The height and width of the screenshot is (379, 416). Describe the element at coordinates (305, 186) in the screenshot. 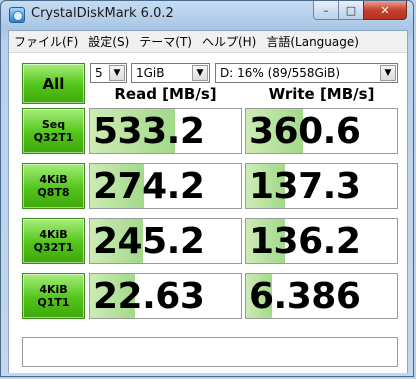

I see `write-value: 137.3` at that location.